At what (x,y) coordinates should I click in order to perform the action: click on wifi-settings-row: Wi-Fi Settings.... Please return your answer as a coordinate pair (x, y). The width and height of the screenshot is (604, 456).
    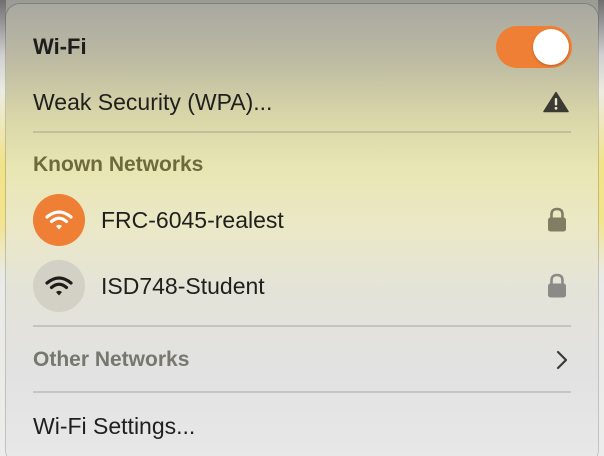
    Looking at the image, I should click on (302, 426).